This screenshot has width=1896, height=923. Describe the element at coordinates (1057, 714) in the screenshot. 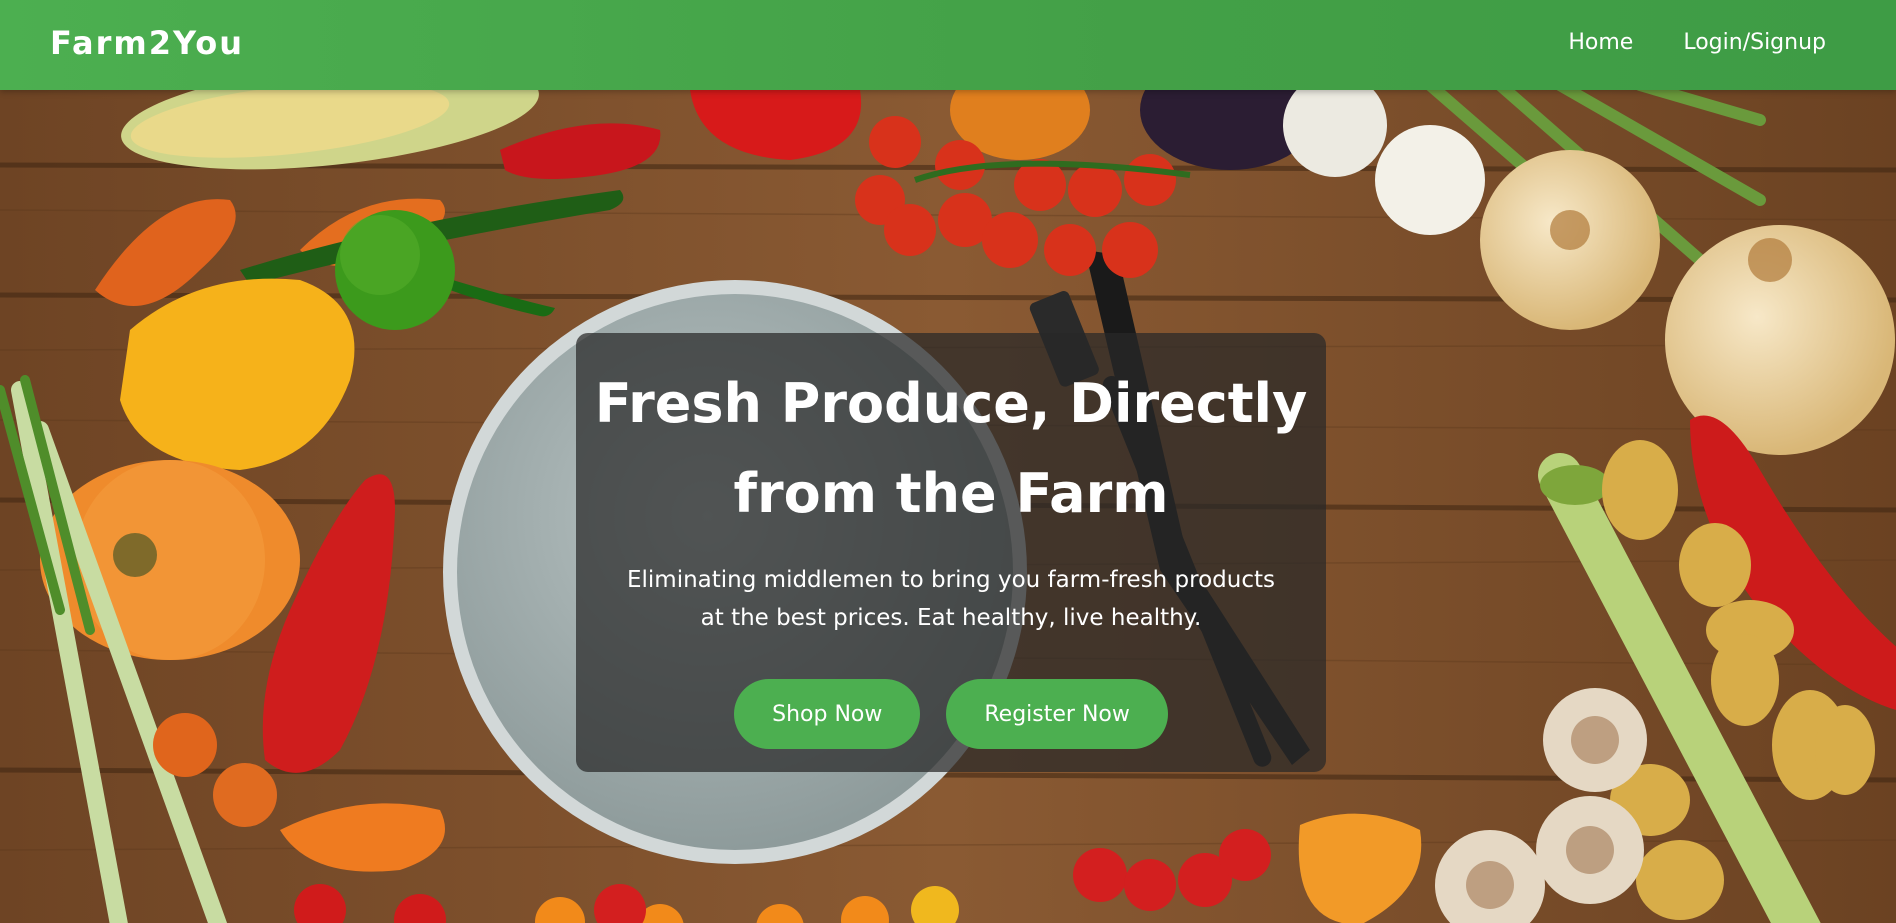

I see `register-now-button: Register Now` at that location.